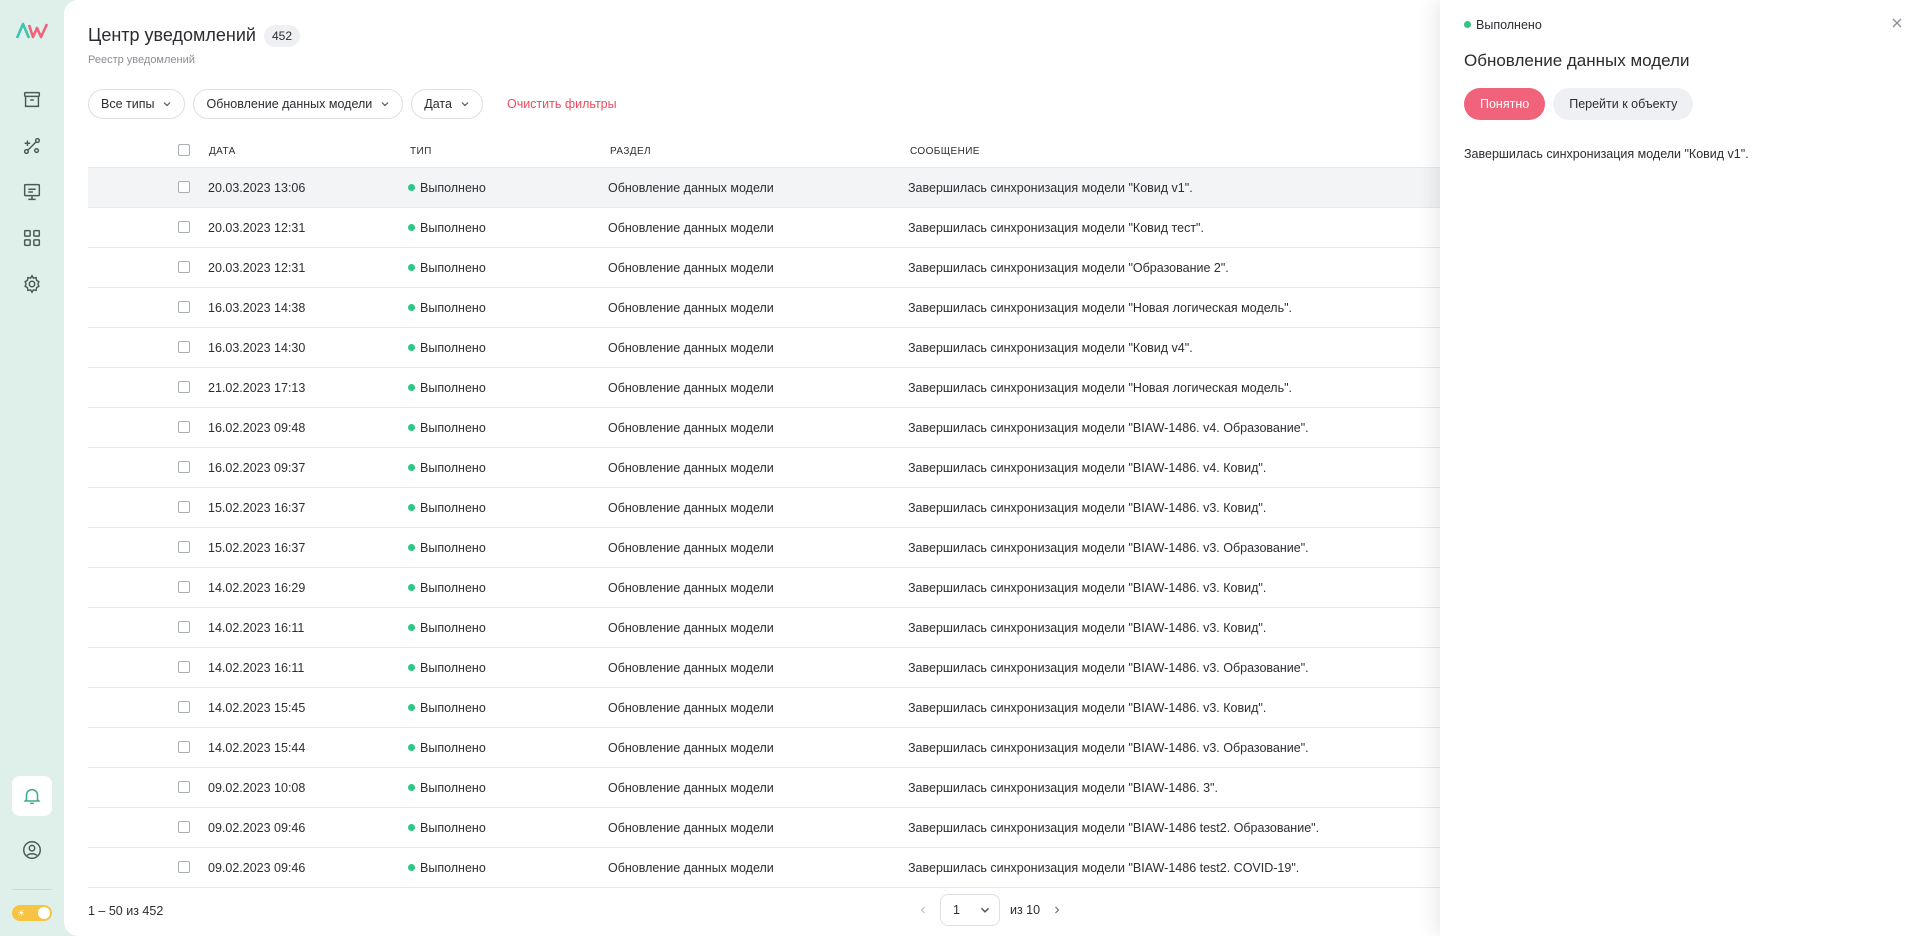 The image size is (1920, 936). Describe the element at coordinates (945, 151) in the screenshot. I see `column-header-message: Сообщение` at that location.